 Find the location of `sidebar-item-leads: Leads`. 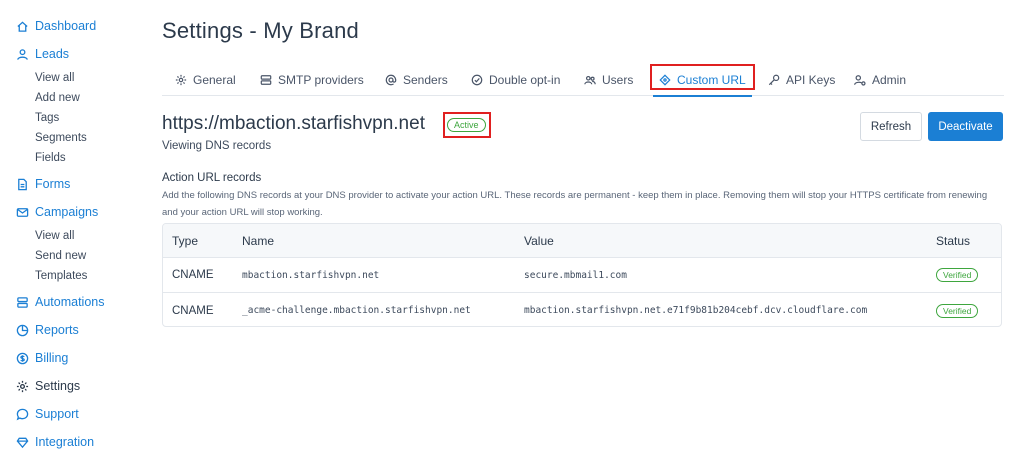

sidebar-item-leads: Leads is located at coordinates (70, 54).